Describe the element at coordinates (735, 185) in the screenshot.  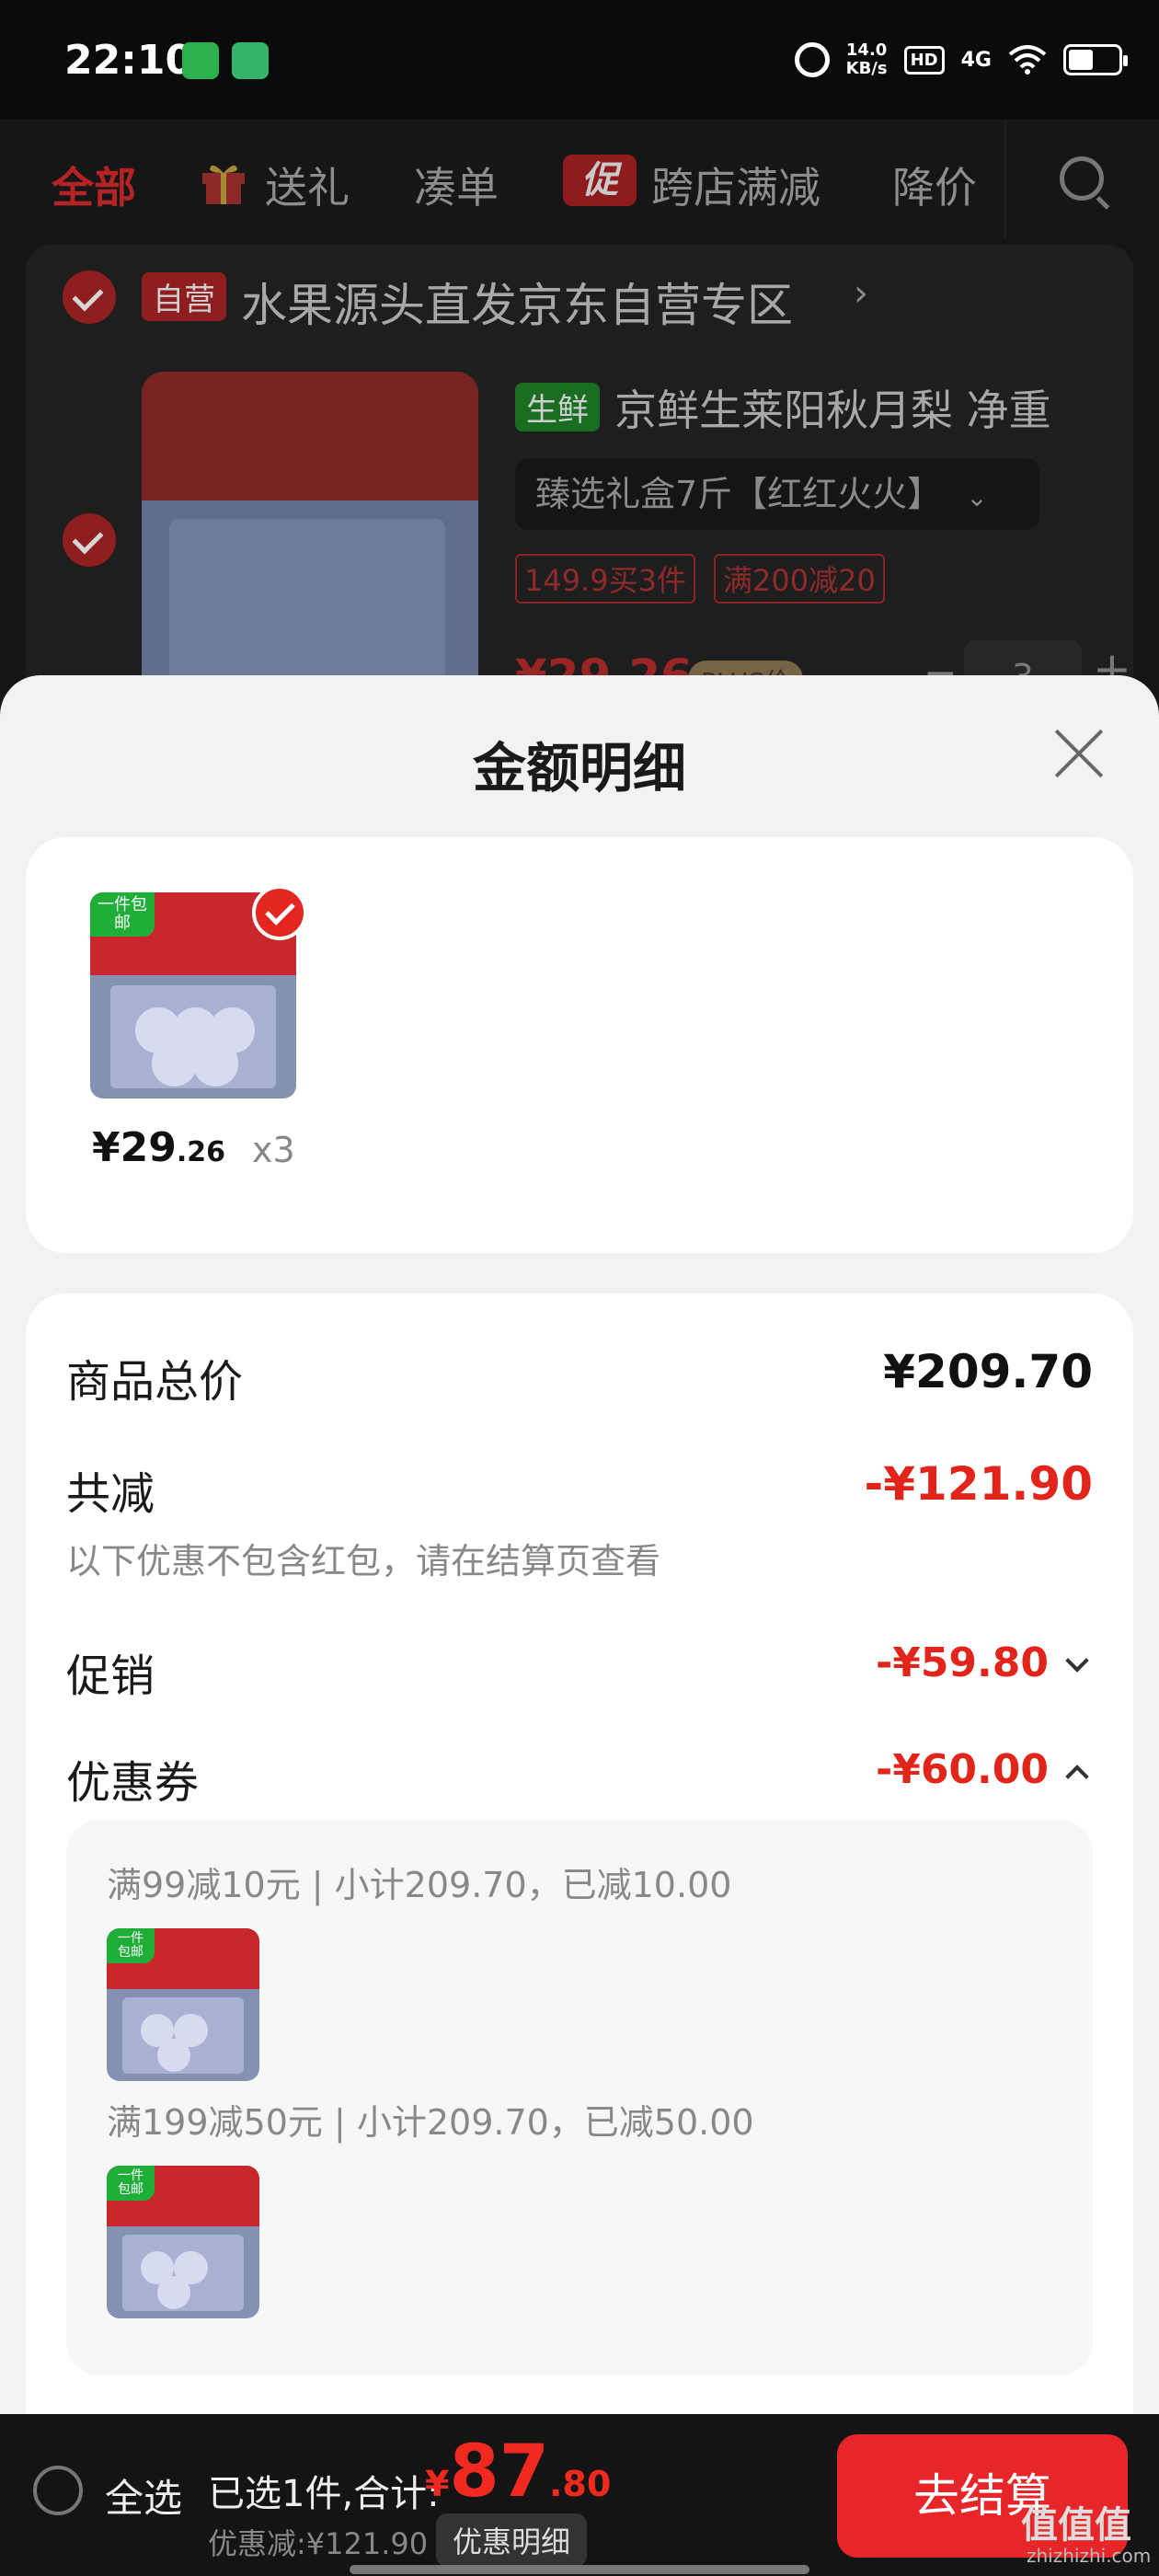
I see `tab-cross-store: 跨店满减` at that location.